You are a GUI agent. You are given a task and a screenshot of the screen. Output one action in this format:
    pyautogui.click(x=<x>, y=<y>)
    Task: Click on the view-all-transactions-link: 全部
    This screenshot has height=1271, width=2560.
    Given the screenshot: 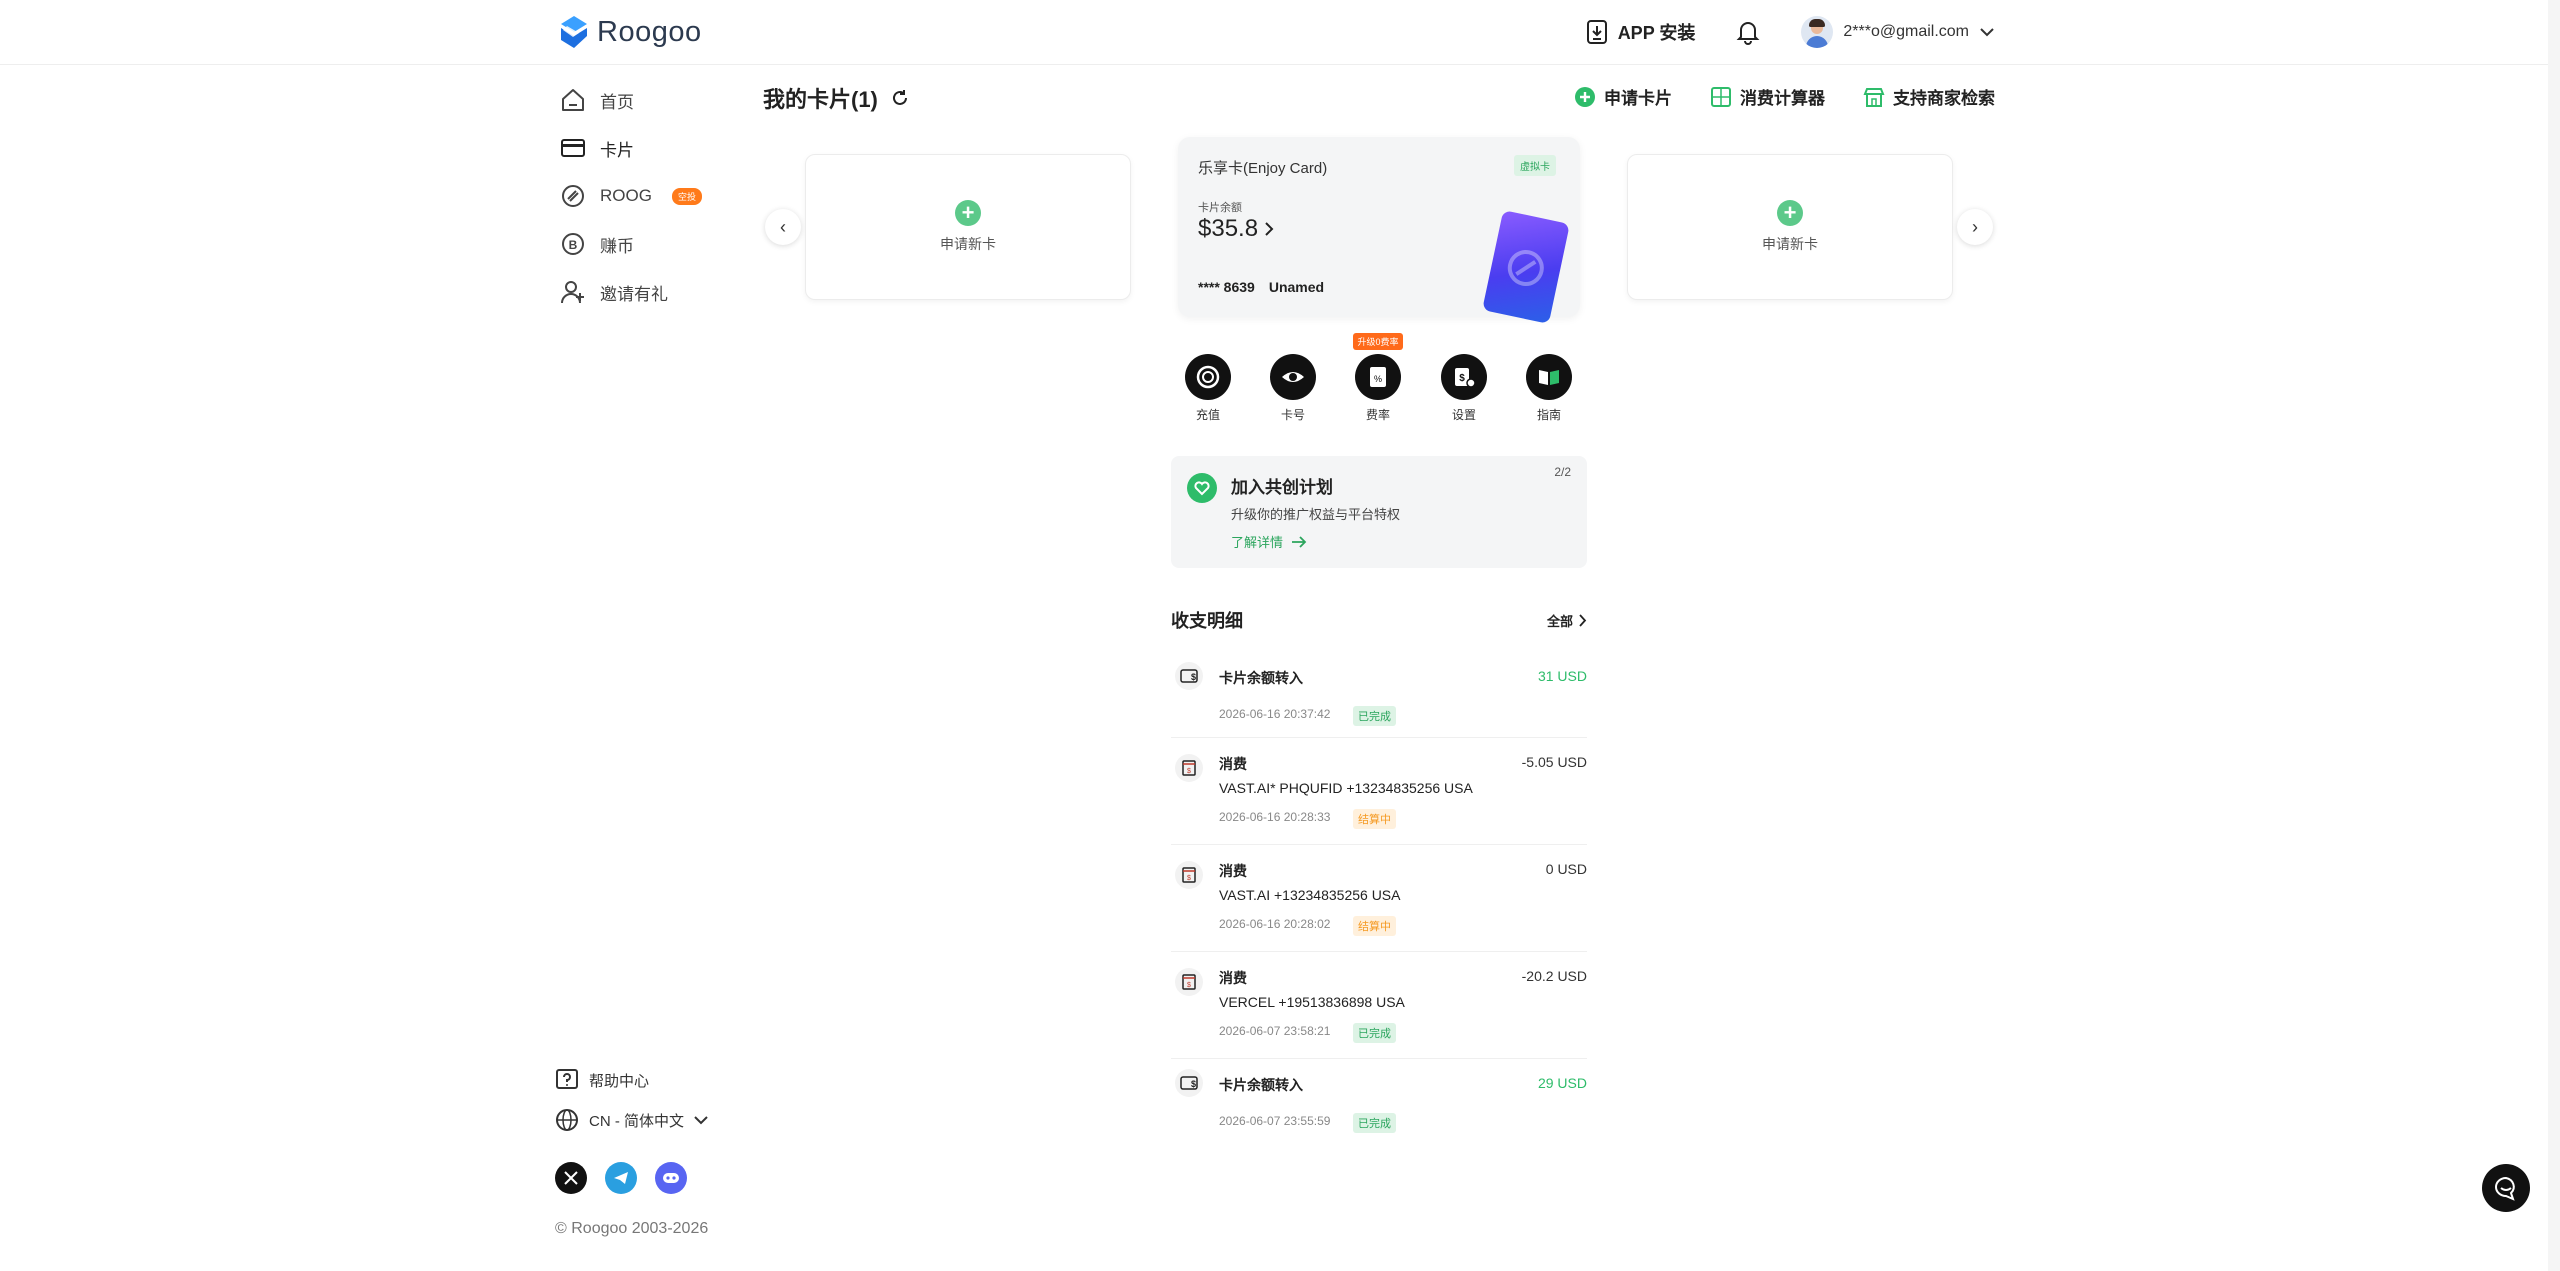 What is the action you would take?
    pyautogui.click(x=1567, y=620)
    